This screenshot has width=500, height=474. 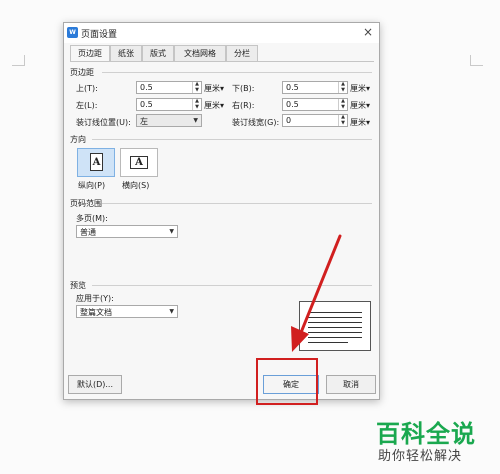 I want to click on annotation-arrow, so click(x=316, y=293).